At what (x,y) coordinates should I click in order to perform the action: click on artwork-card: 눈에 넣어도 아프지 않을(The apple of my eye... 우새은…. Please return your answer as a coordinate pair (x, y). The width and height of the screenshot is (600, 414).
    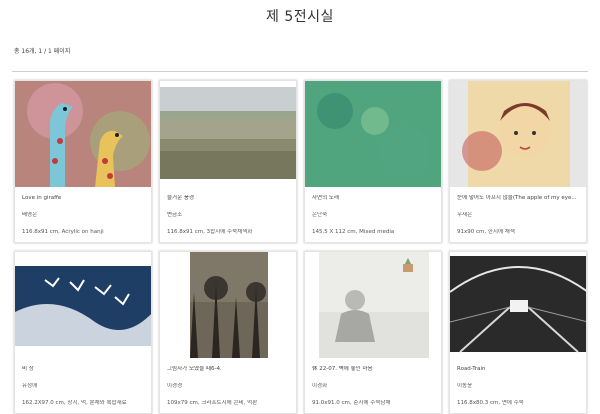
    Looking at the image, I should click on (518, 161).